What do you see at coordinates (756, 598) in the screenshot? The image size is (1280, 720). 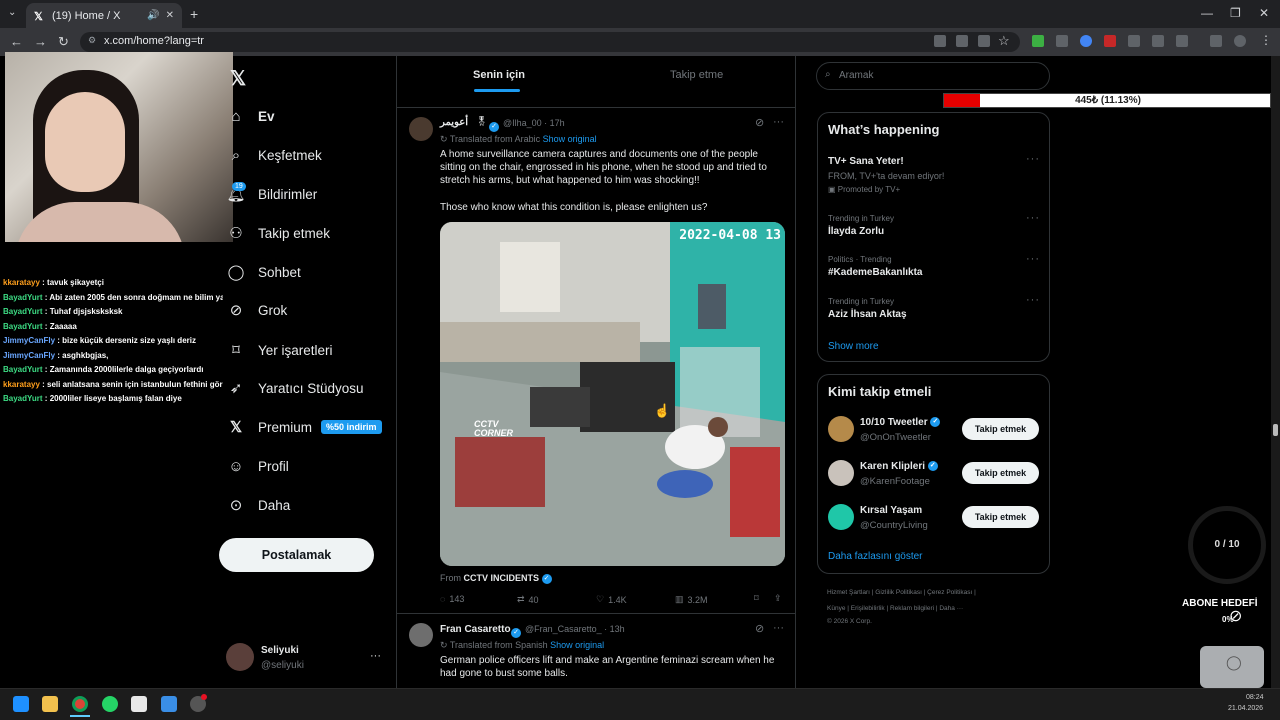 I see `tweet1-bookmark-button: ⌑` at bounding box center [756, 598].